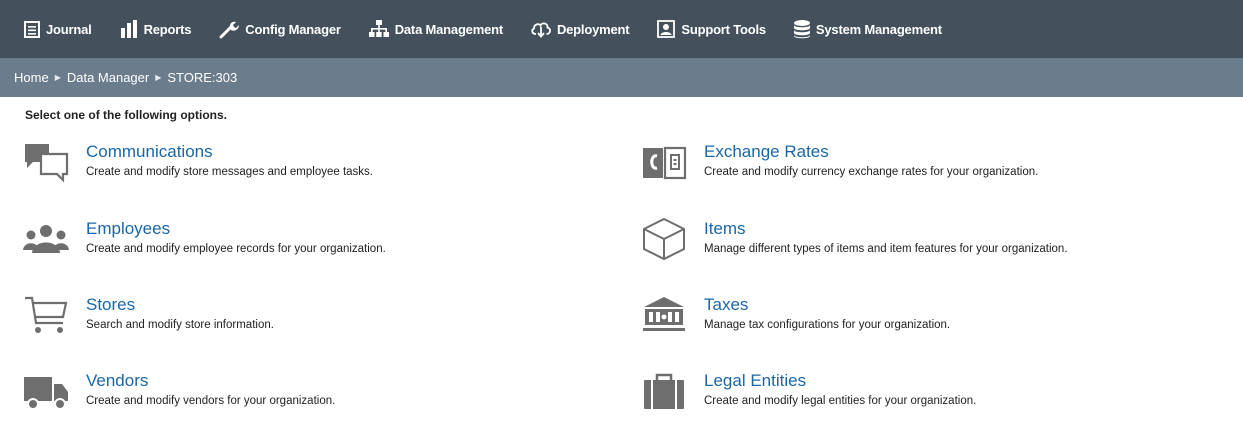  Describe the element at coordinates (128, 29) in the screenshot. I see `bar-chart-icon` at that location.